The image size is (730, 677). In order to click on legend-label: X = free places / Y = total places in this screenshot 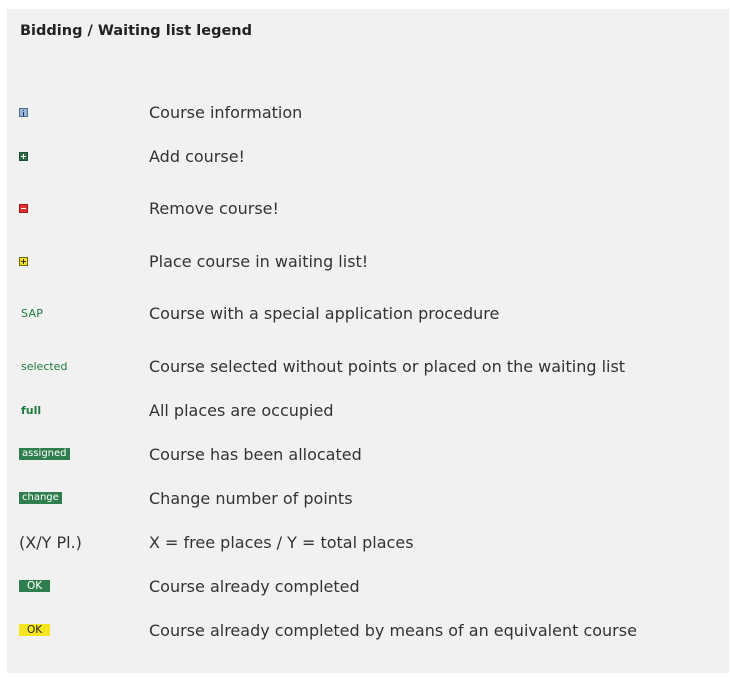, I will do `click(281, 542)`.